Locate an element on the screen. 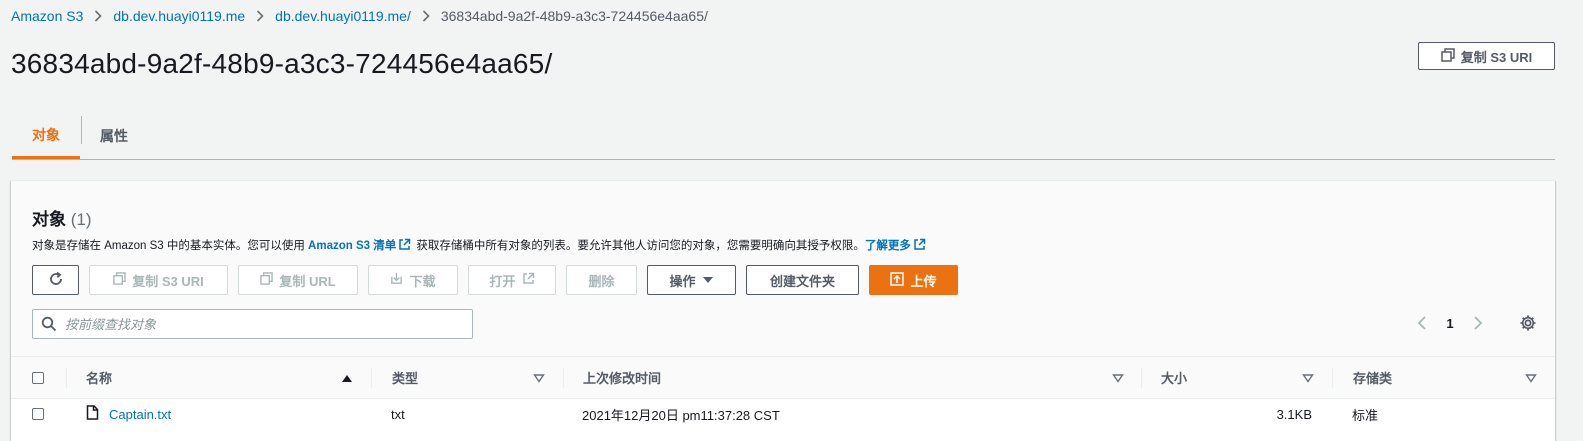 The height and width of the screenshot is (441, 1583). upload-icon is located at coordinates (897, 280).